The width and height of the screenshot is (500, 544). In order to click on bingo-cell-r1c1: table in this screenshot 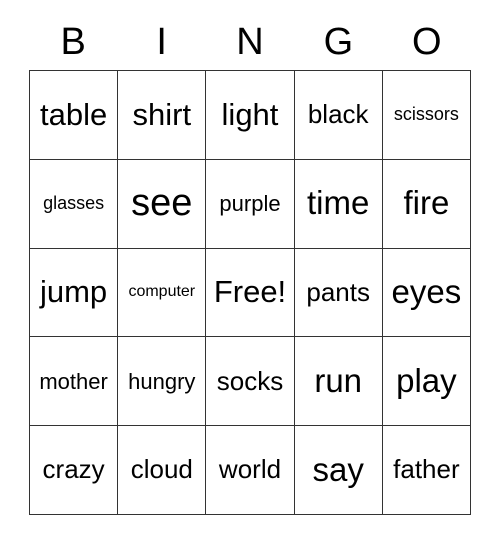, I will do `click(74, 115)`.